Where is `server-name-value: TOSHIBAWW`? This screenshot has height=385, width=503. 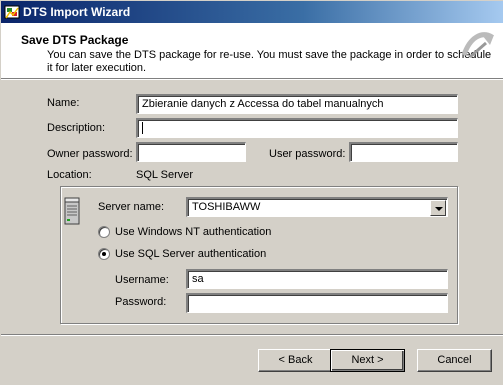 server-name-value: TOSHIBAWW is located at coordinates (226, 207).